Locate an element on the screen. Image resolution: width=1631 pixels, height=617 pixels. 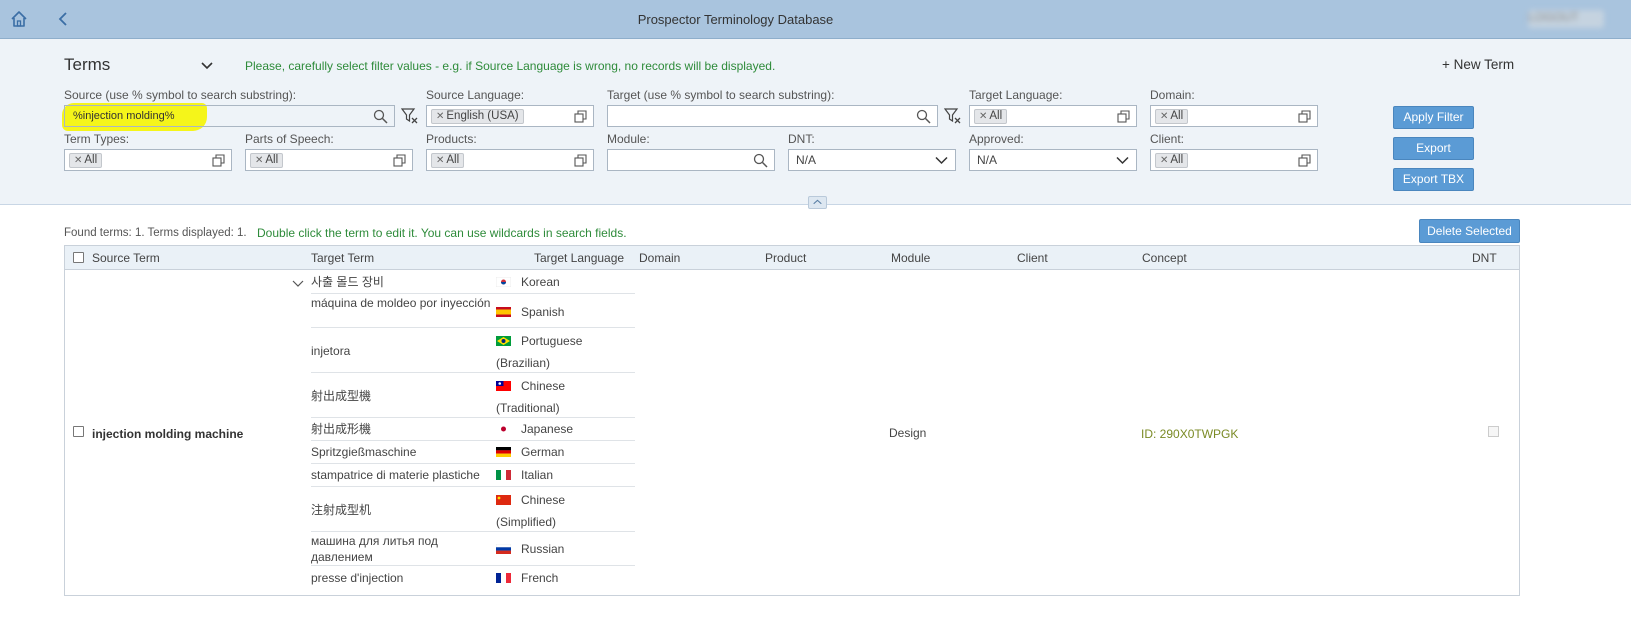
target-row: Spritzgießmaschine German is located at coordinates (473, 452).